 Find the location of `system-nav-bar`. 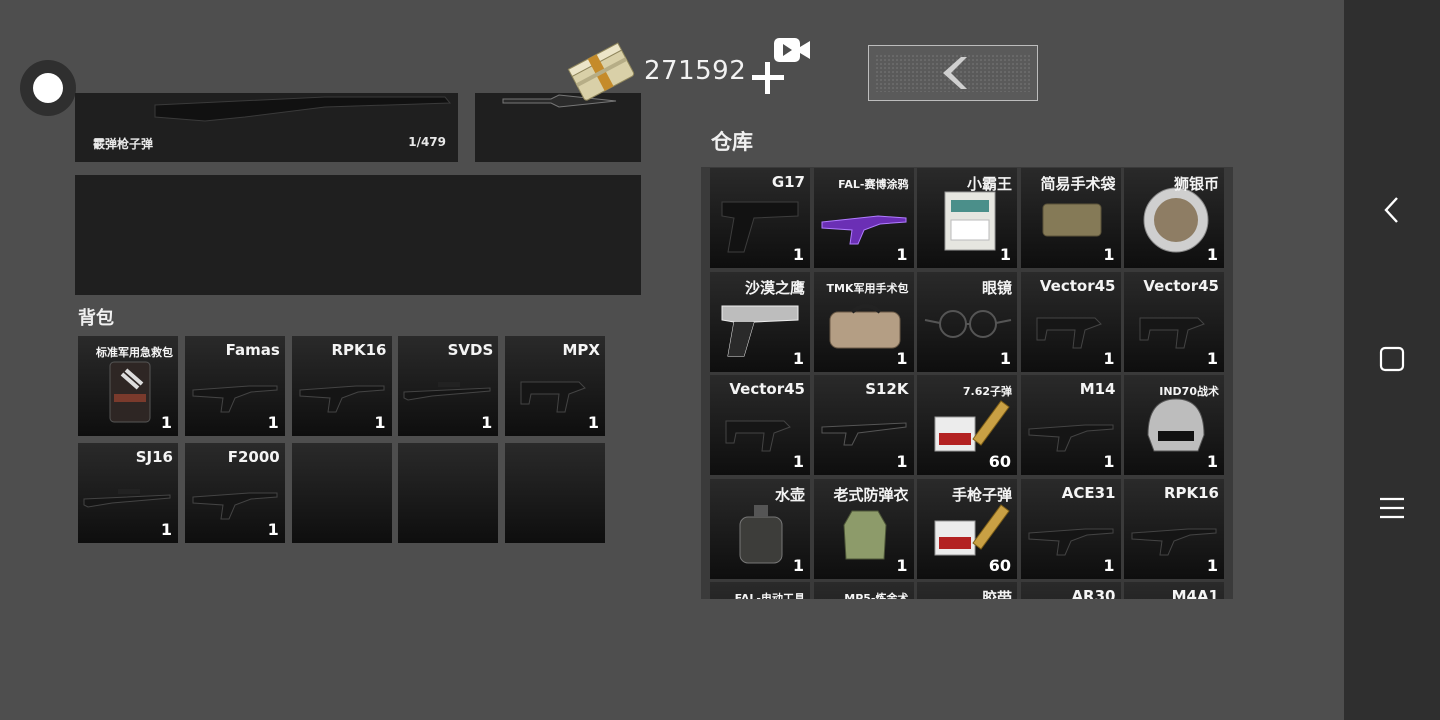

system-nav-bar is located at coordinates (1392, 360).